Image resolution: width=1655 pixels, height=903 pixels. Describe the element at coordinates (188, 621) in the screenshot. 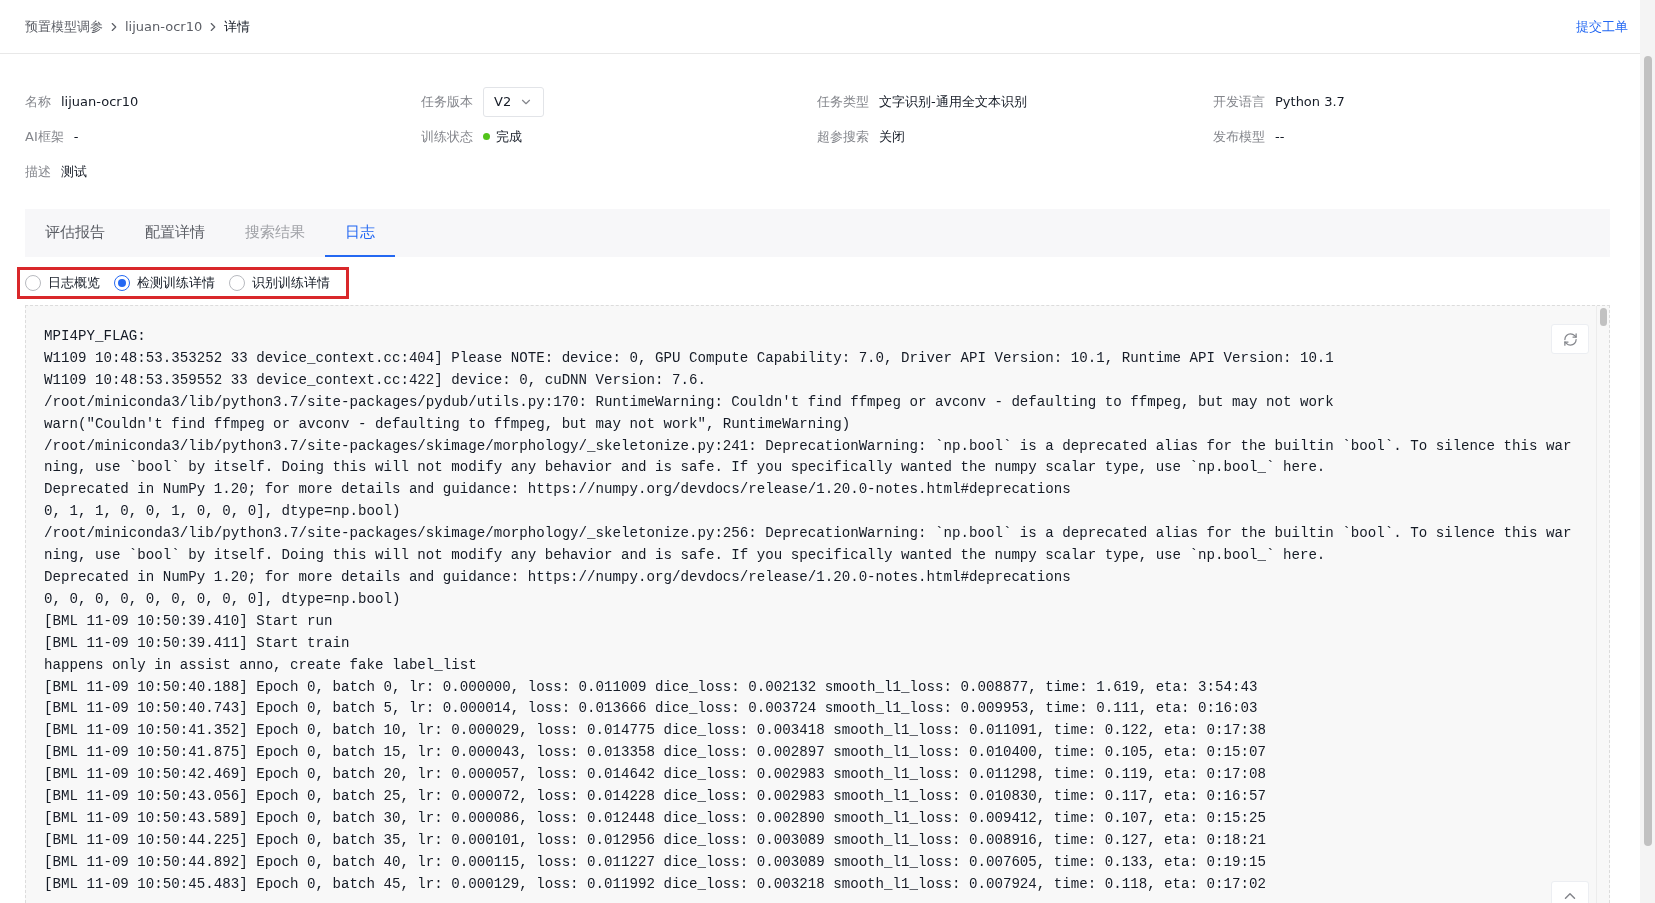

I see `log-line: [BML 11-09 10:50:39.410] Start run` at that location.